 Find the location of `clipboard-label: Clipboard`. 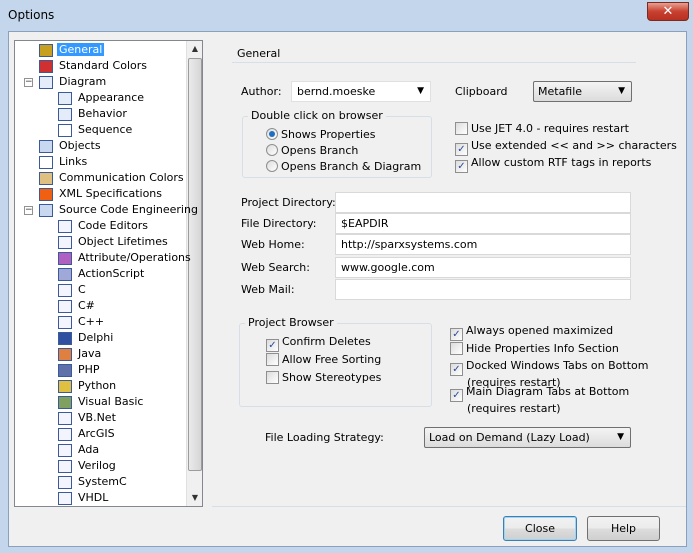

clipboard-label: Clipboard is located at coordinates (481, 91).